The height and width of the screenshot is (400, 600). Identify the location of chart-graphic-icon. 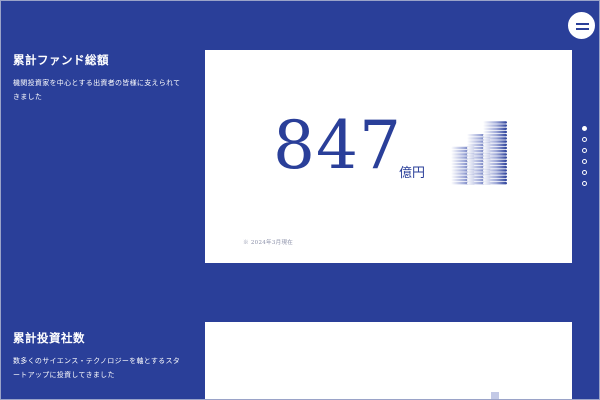
(495, 396).